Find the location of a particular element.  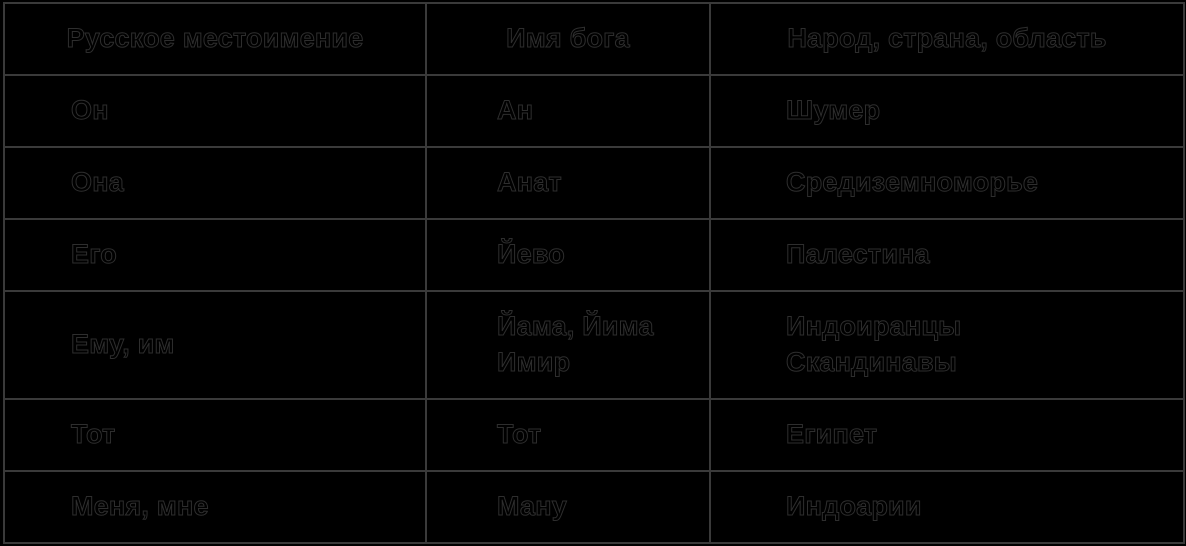

table-row: Его Йево Палестина is located at coordinates (594, 255).